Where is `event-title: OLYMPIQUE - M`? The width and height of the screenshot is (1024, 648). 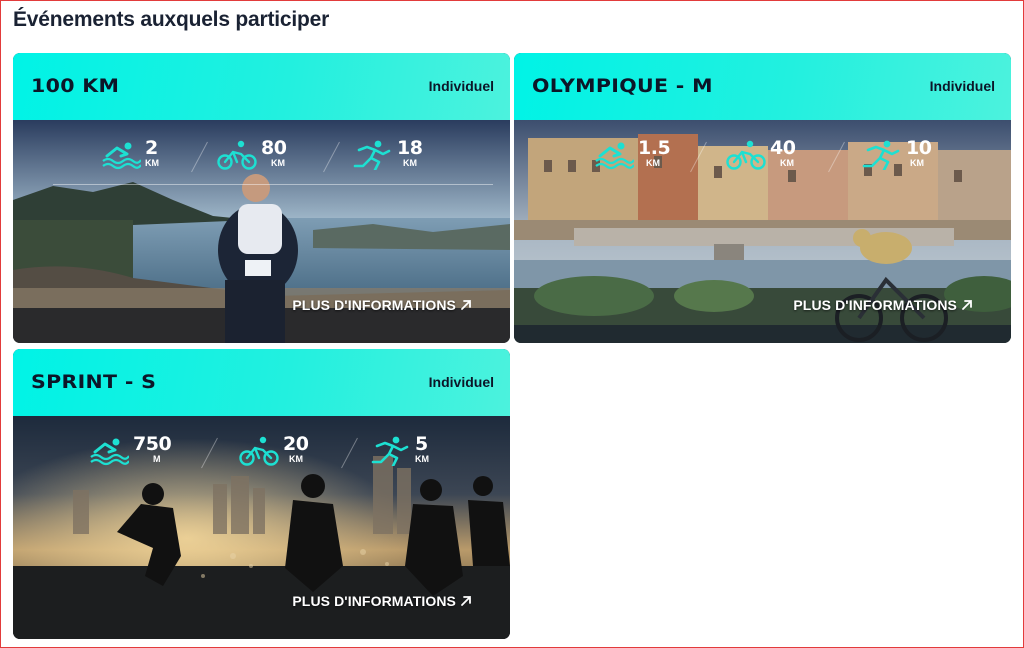
event-title: OLYMPIQUE - M is located at coordinates (622, 86).